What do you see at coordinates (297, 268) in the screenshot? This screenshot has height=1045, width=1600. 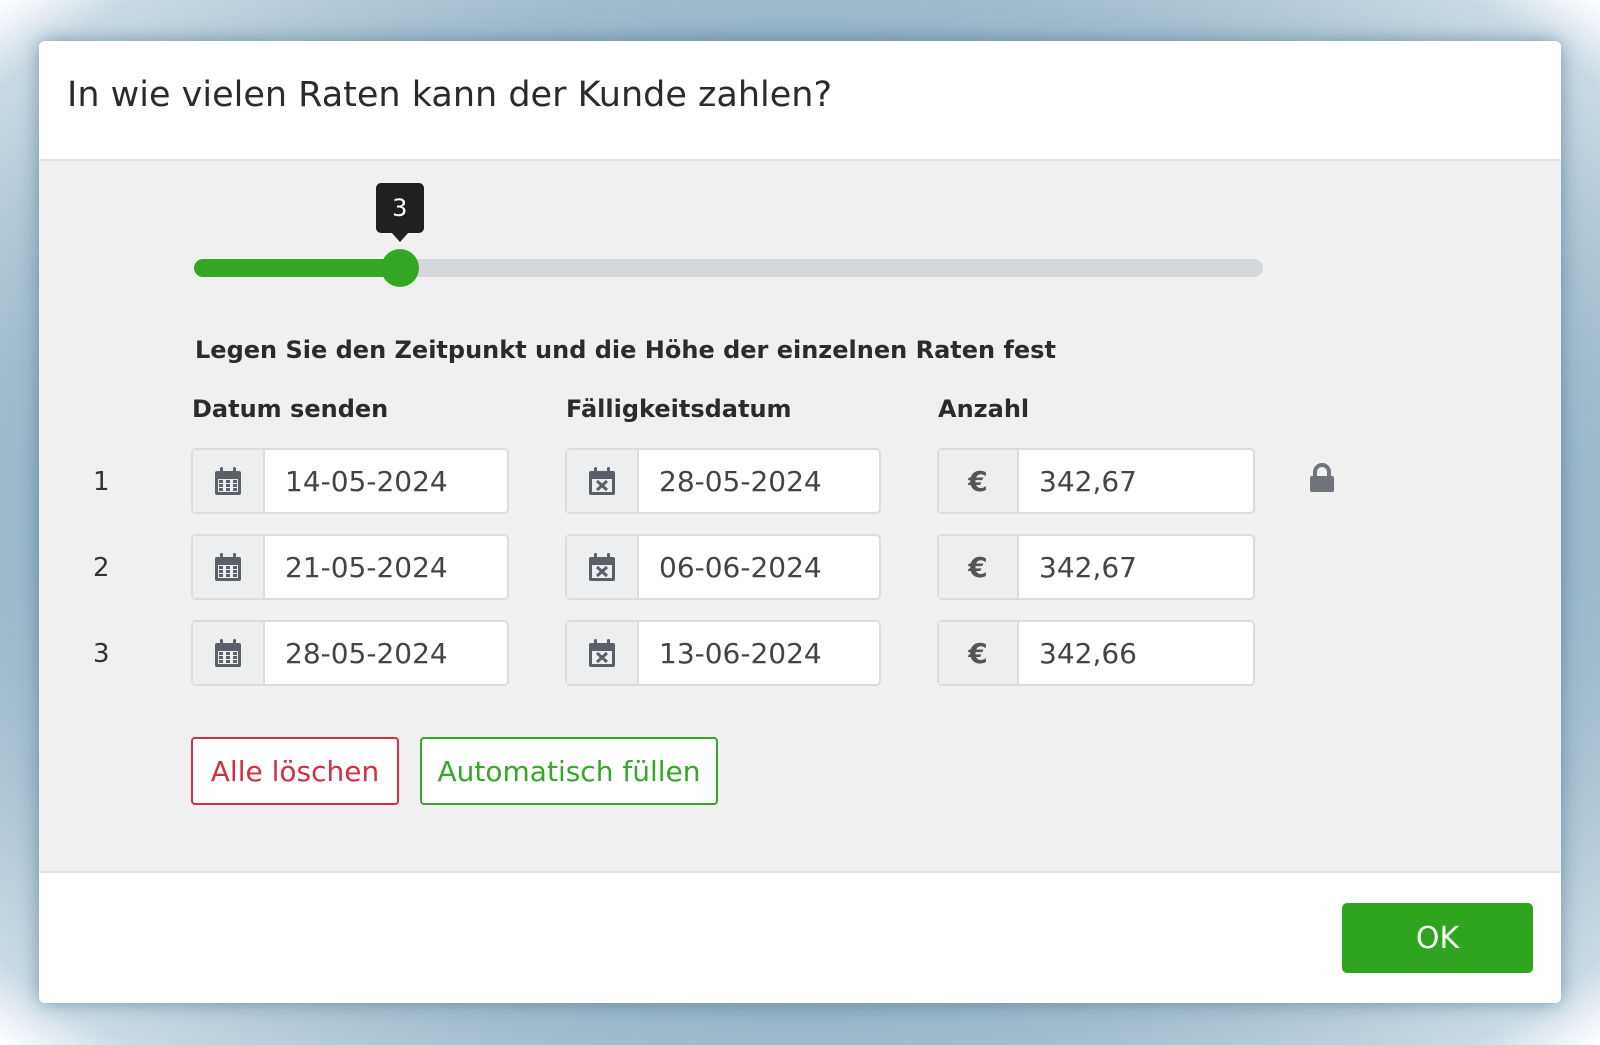 I see `installments-slider-fill` at bounding box center [297, 268].